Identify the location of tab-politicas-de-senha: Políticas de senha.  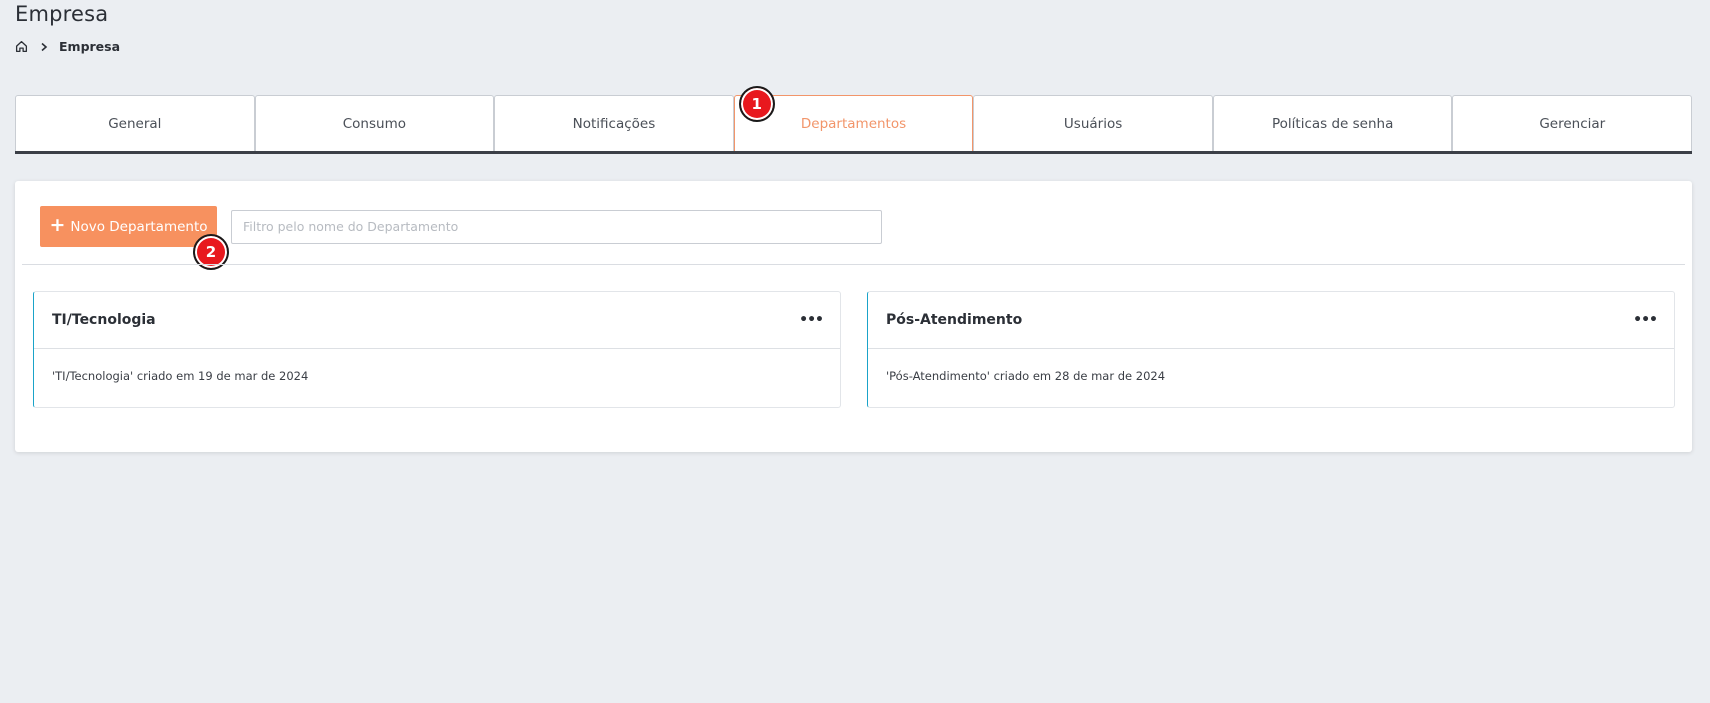
(1332, 123).